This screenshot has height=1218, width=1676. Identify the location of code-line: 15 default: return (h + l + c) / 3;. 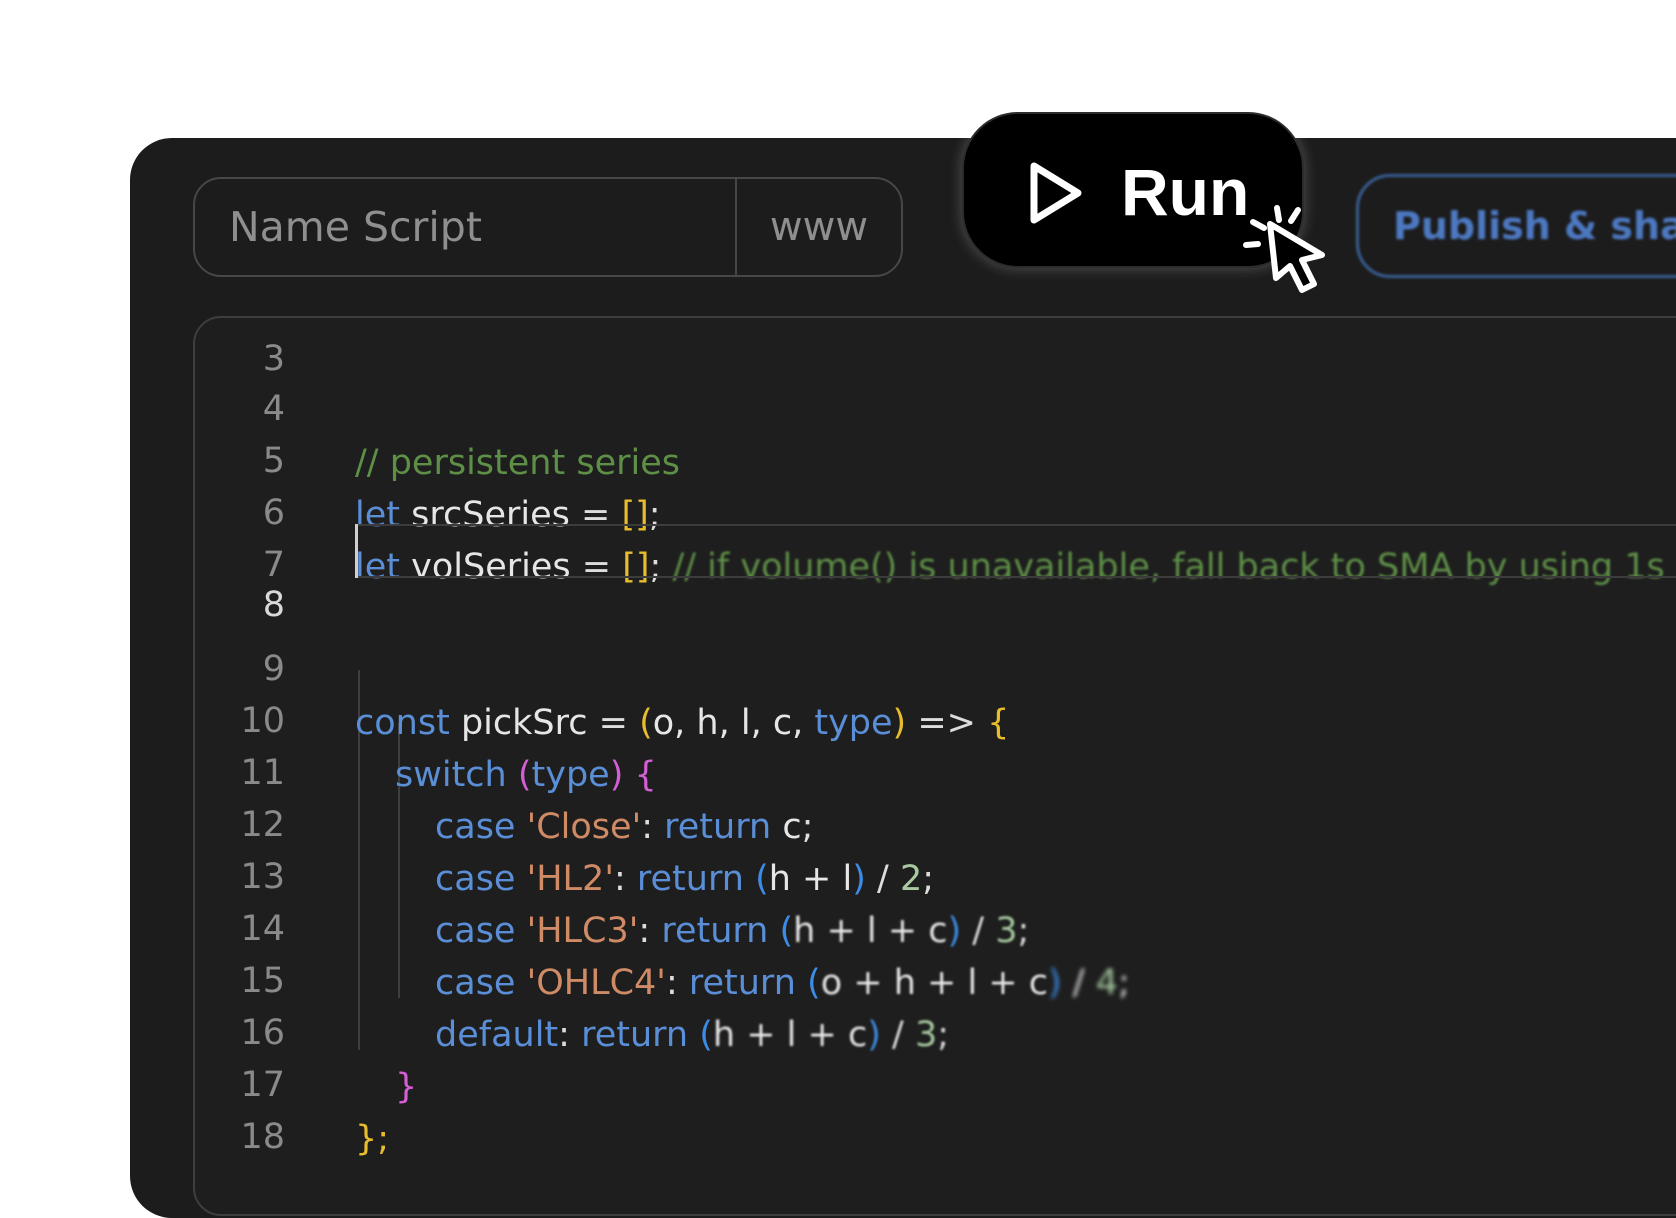
(935, 977).